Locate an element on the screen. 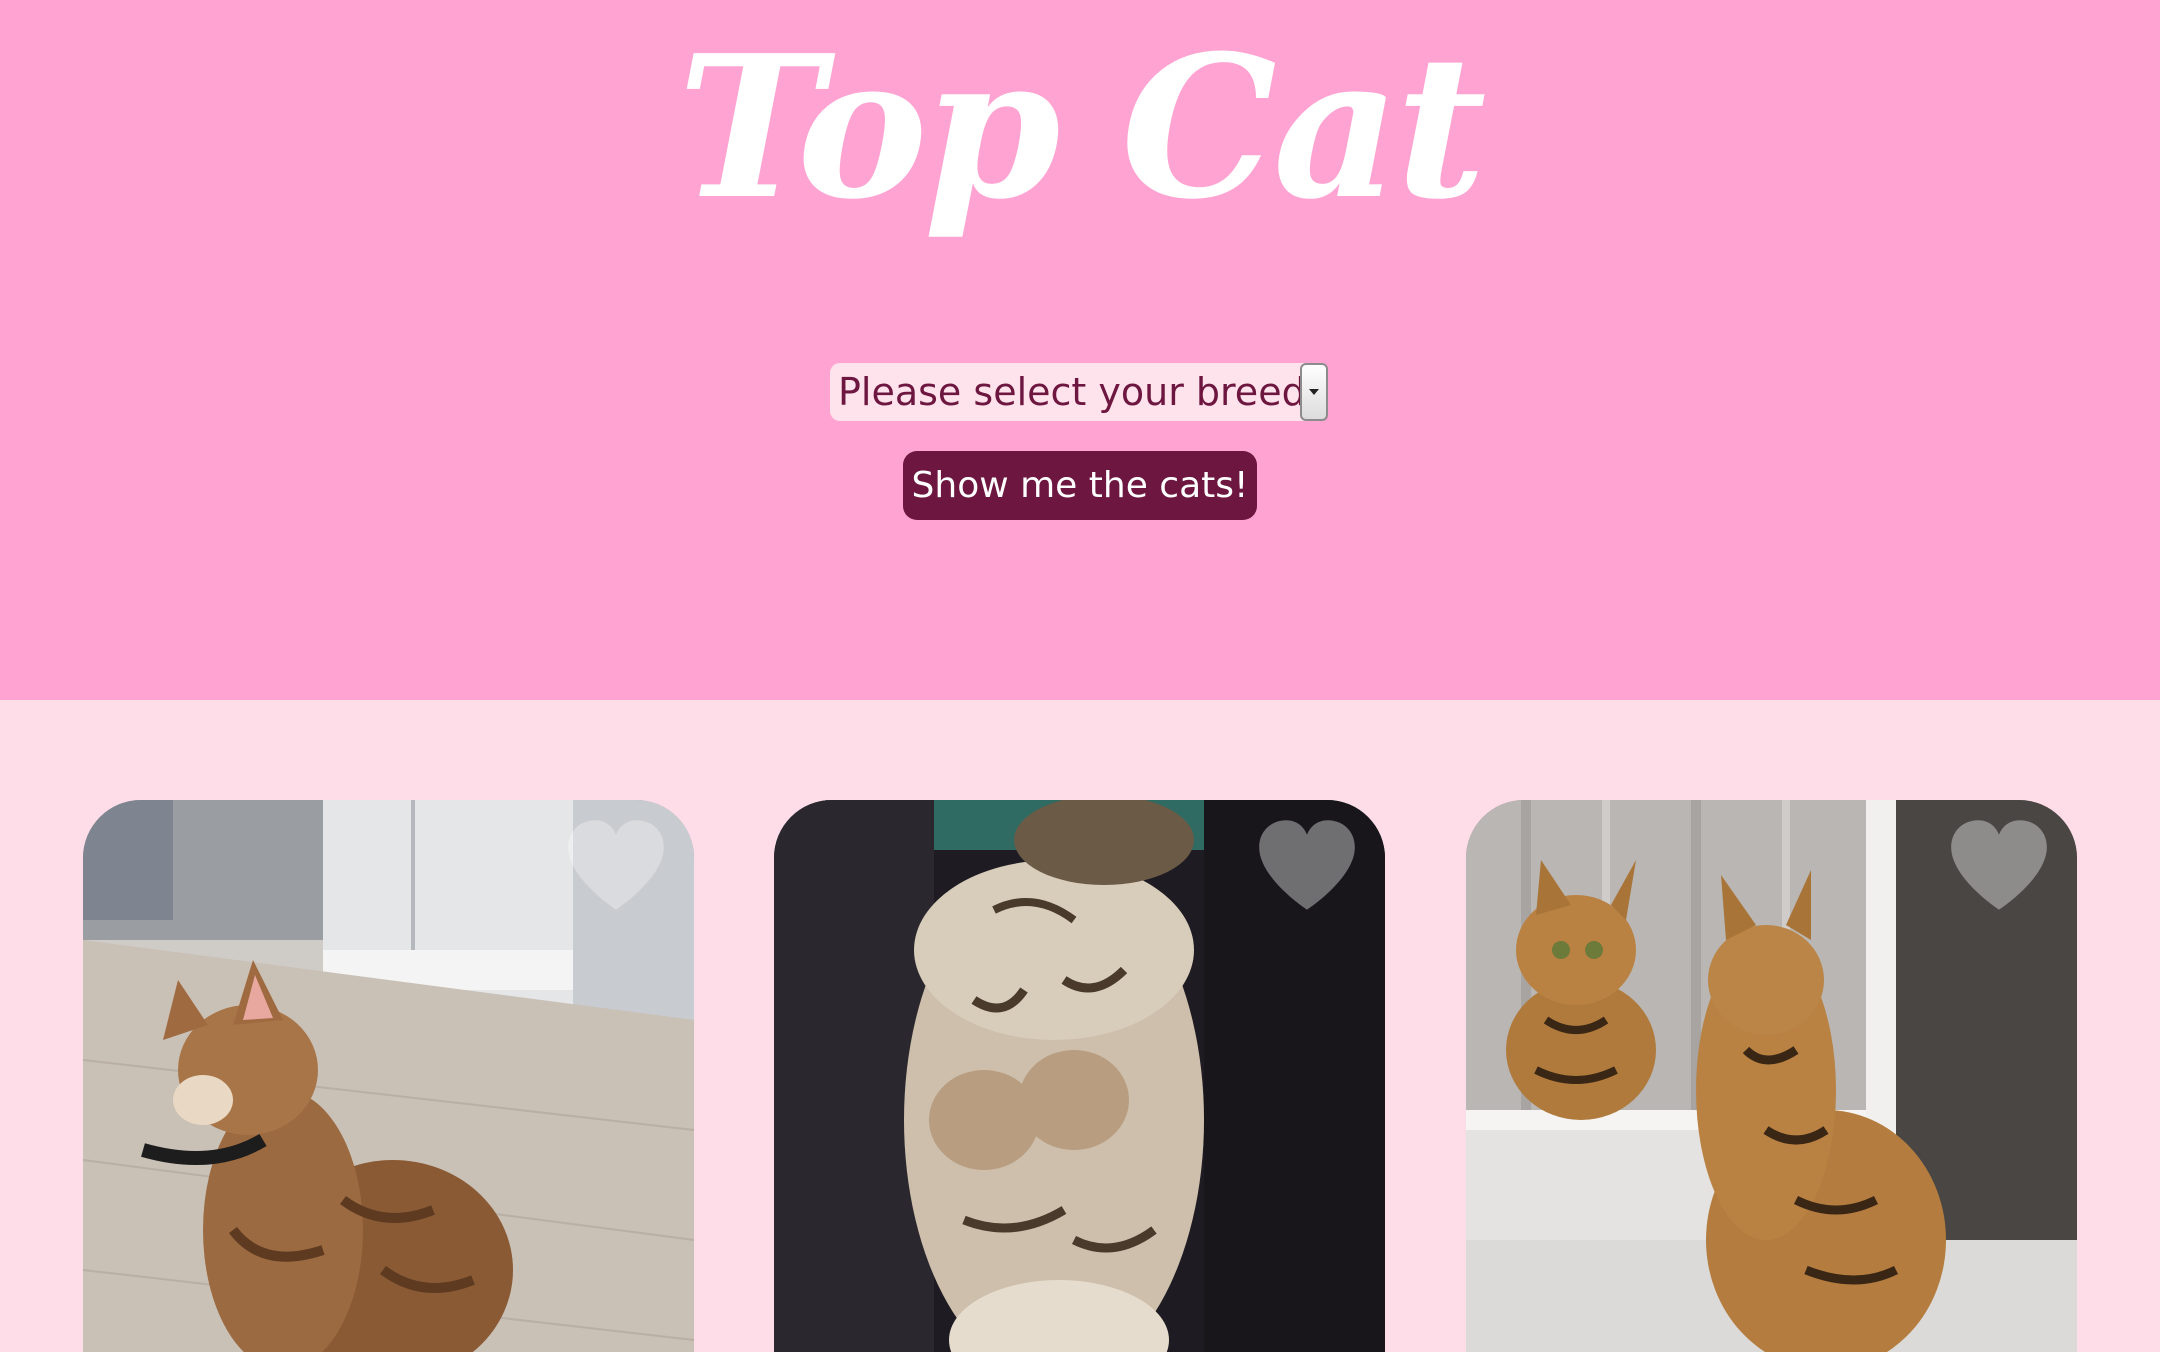  breed-select-value: Please select your breed is located at coordinates (1072, 392).